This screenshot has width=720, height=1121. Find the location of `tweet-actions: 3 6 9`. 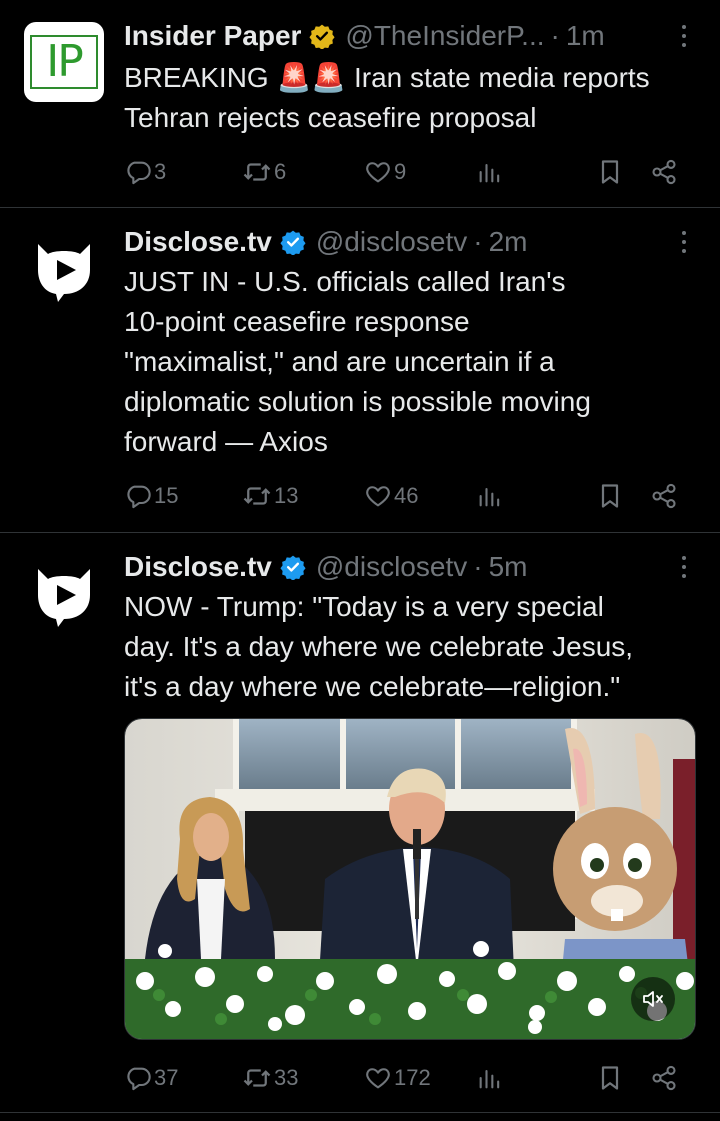

tweet-actions: 3 6 9 is located at coordinates (410, 172).